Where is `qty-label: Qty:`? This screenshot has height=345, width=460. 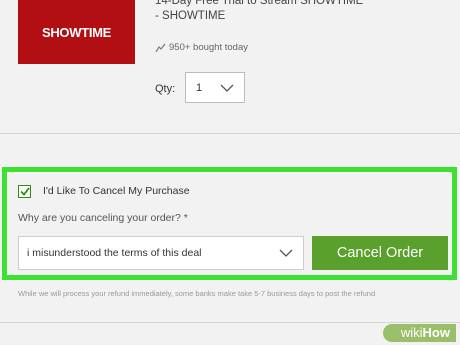
qty-label: Qty: is located at coordinates (165, 89).